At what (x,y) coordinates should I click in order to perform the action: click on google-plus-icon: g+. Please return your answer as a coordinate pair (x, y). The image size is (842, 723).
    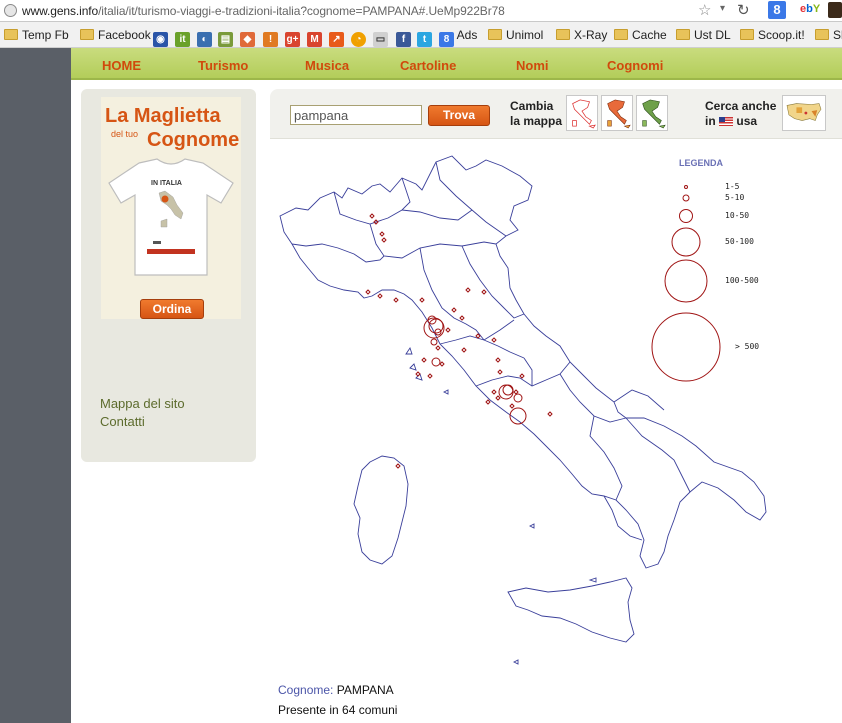
    Looking at the image, I should click on (292, 37).